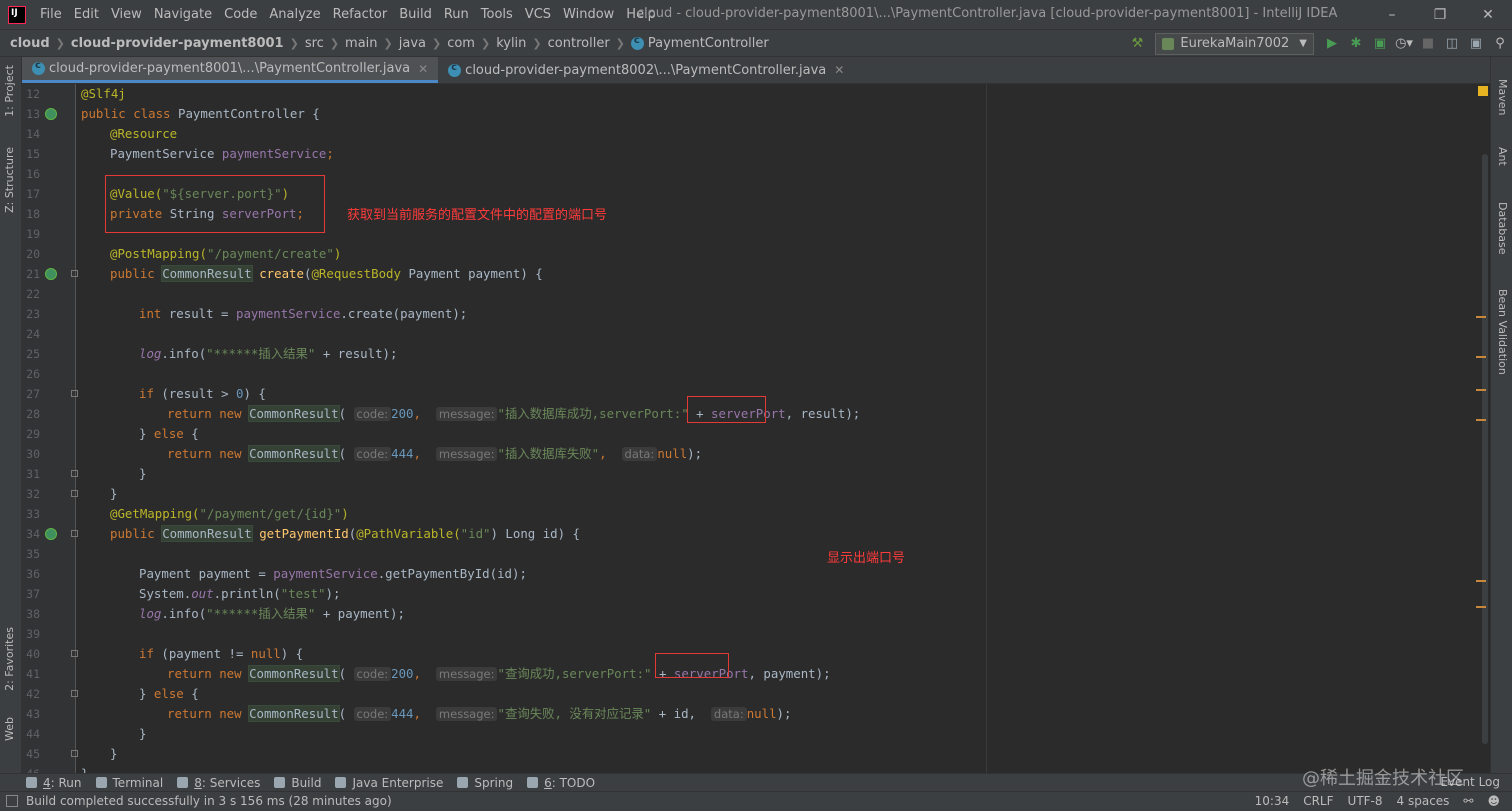 The width and height of the screenshot is (1512, 811). Describe the element at coordinates (1423, 801) in the screenshot. I see `indent-setting: 4 spaces` at that location.